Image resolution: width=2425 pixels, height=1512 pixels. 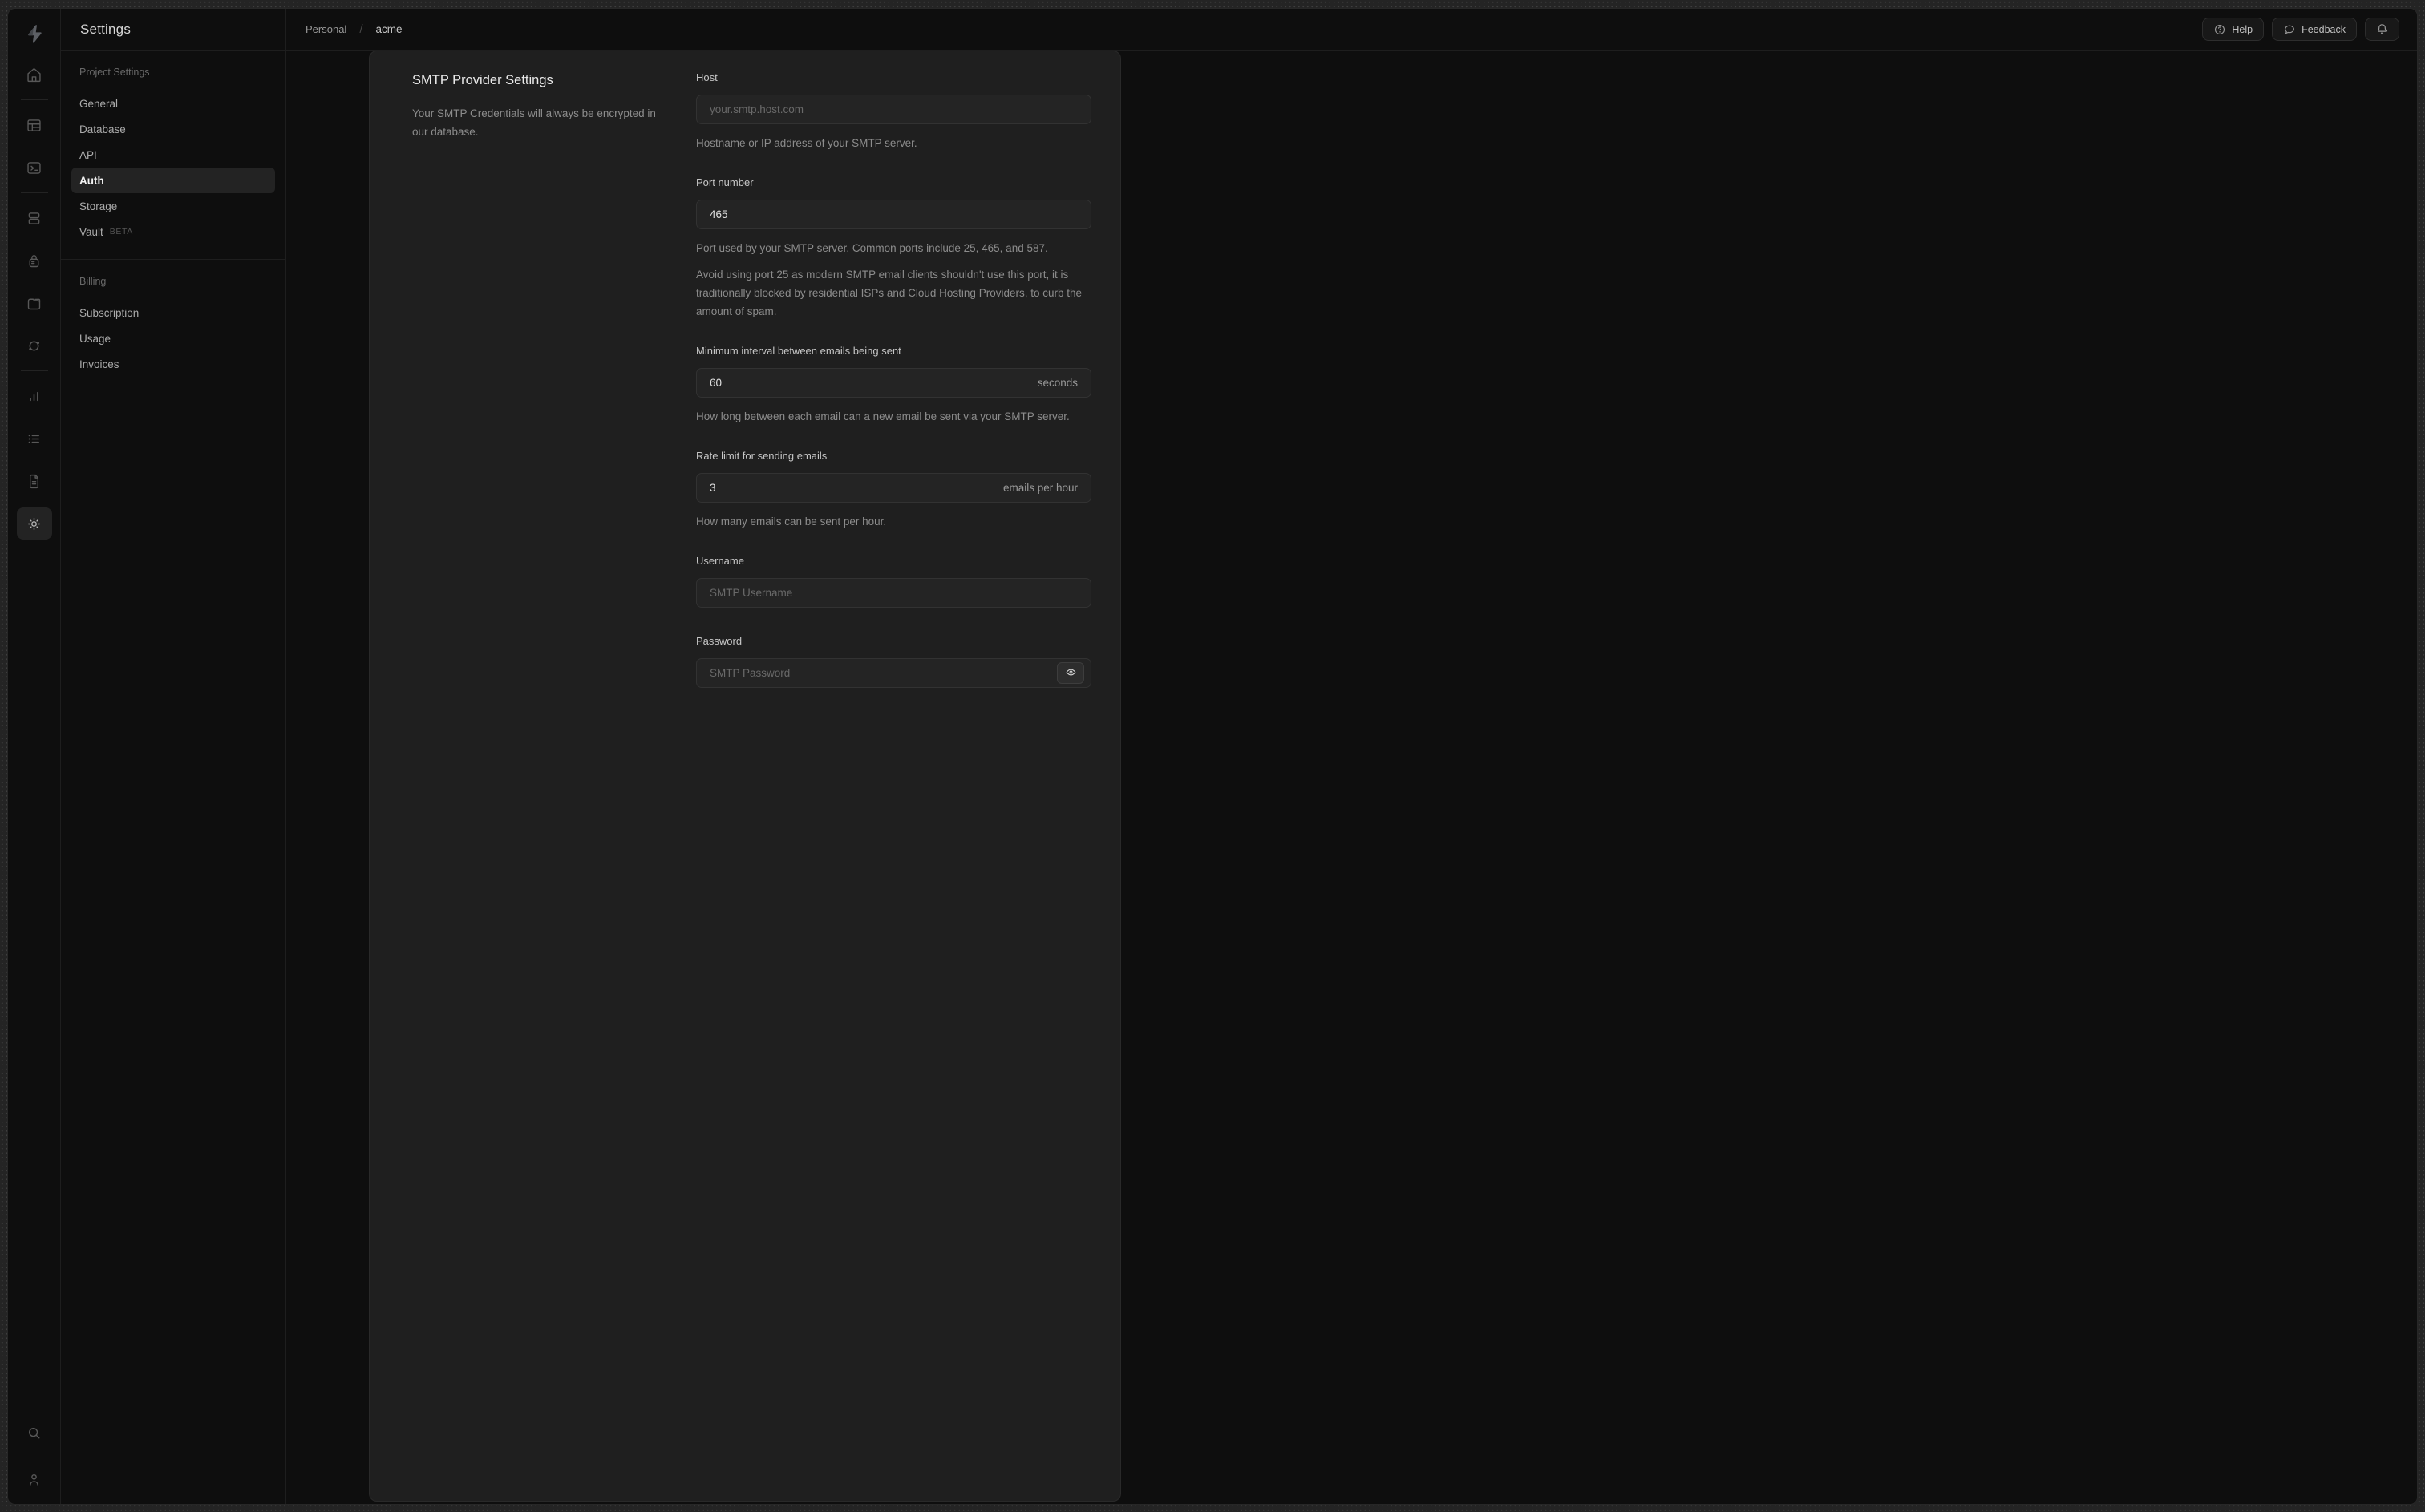 I want to click on gear-icon, so click(x=34, y=523).